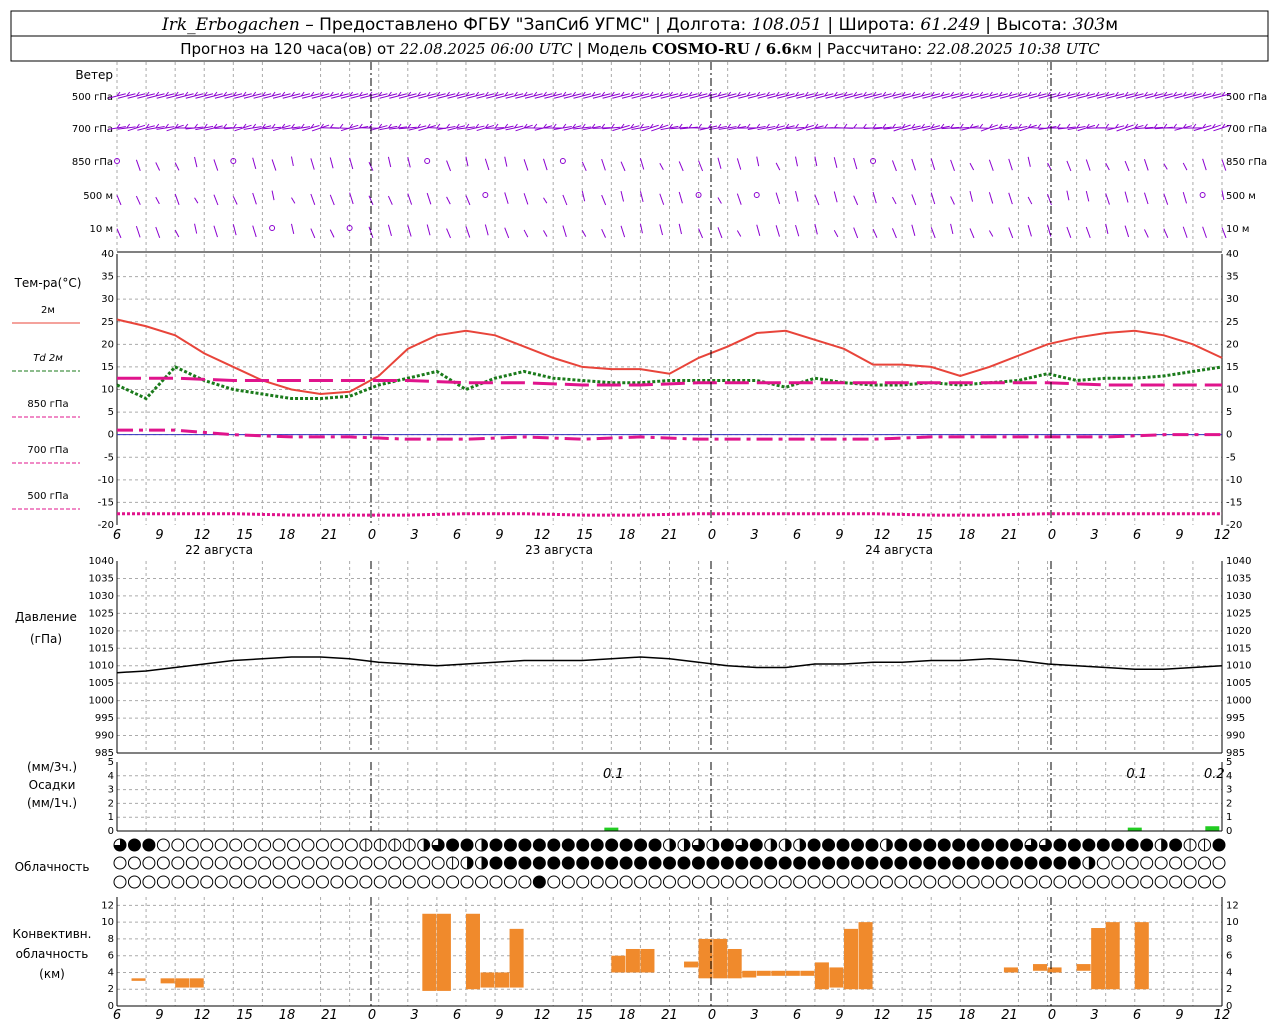 The width and height of the screenshot is (1280, 1024). Describe the element at coordinates (46, 617) in the screenshot. I see `pressure-title-1: Давление` at that location.